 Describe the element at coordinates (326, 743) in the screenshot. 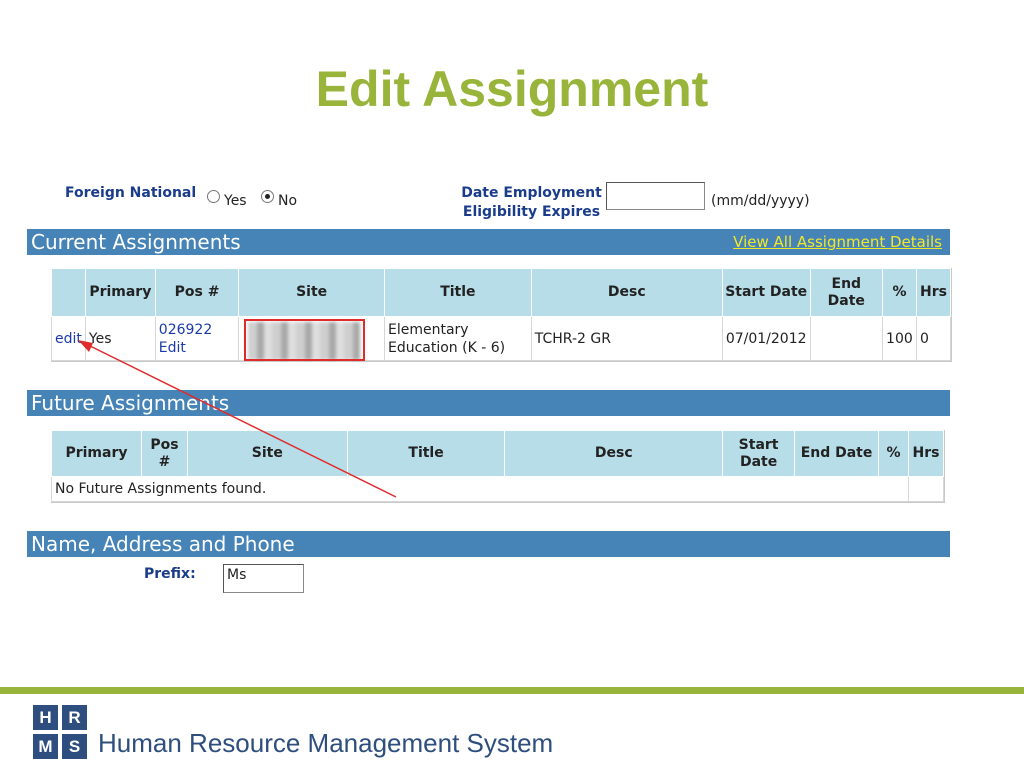

I see `footer-system-name: Human Resource Management System` at that location.